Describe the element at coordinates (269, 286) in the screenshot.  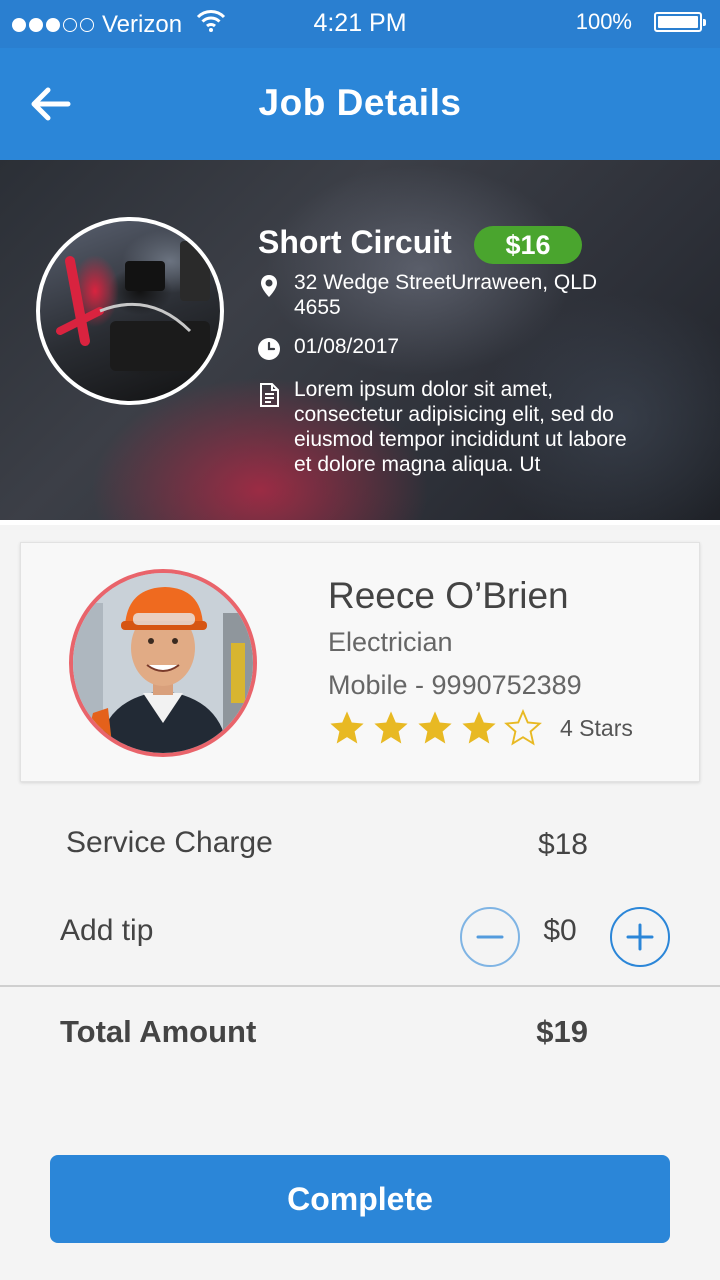
I see `location-pin-icon` at that location.